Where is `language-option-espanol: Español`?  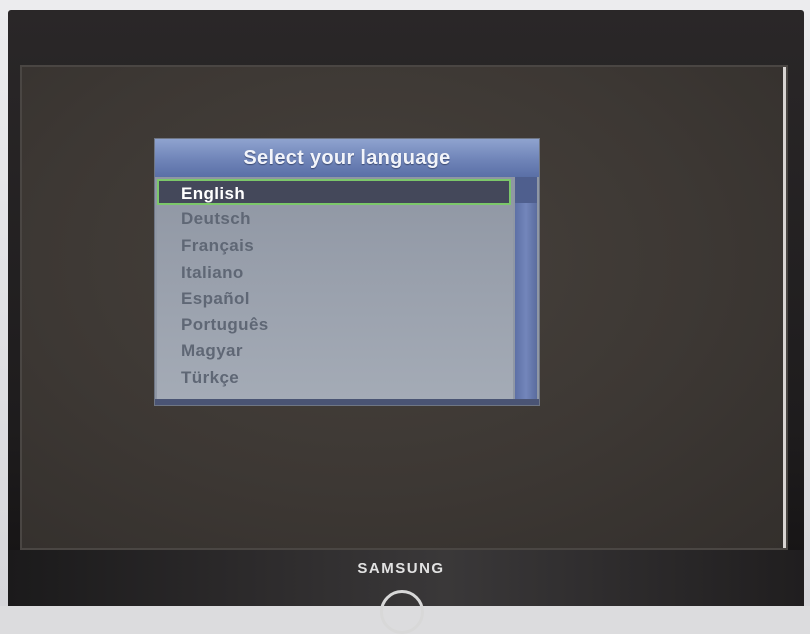 language-option-espanol: Español is located at coordinates (215, 299).